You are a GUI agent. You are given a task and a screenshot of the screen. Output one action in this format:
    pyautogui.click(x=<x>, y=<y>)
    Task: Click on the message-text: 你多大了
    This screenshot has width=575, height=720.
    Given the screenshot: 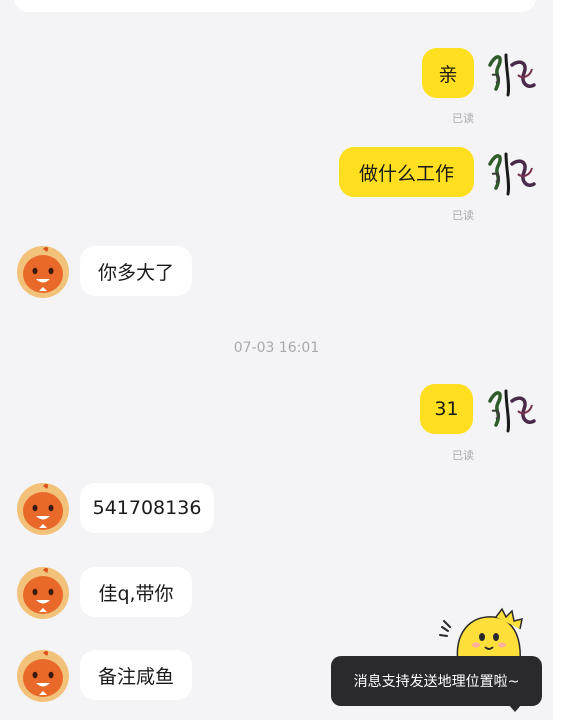 What is the action you would take?
    pyautogui.click(x=136, y=272)
    